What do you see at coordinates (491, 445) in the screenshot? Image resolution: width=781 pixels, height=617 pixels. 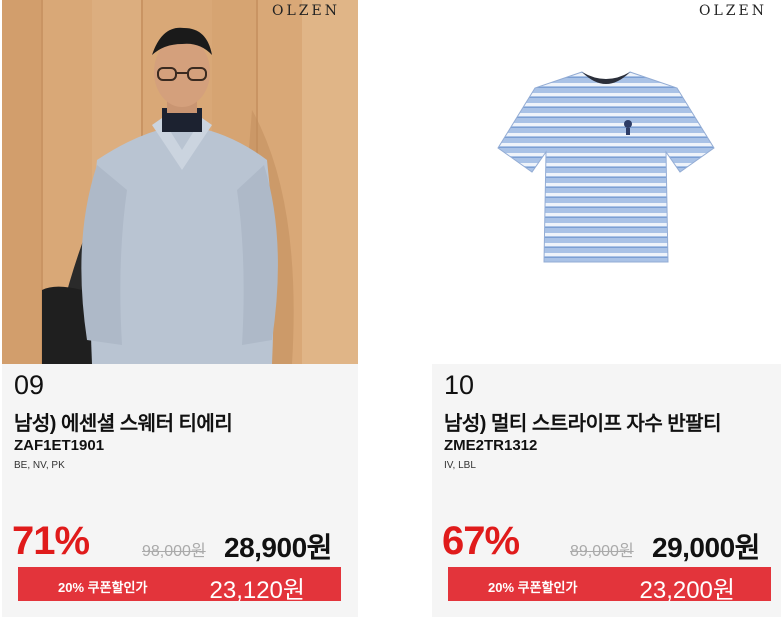 I see `product-code: ZME2TR1312` at bounding box center [491, 445].